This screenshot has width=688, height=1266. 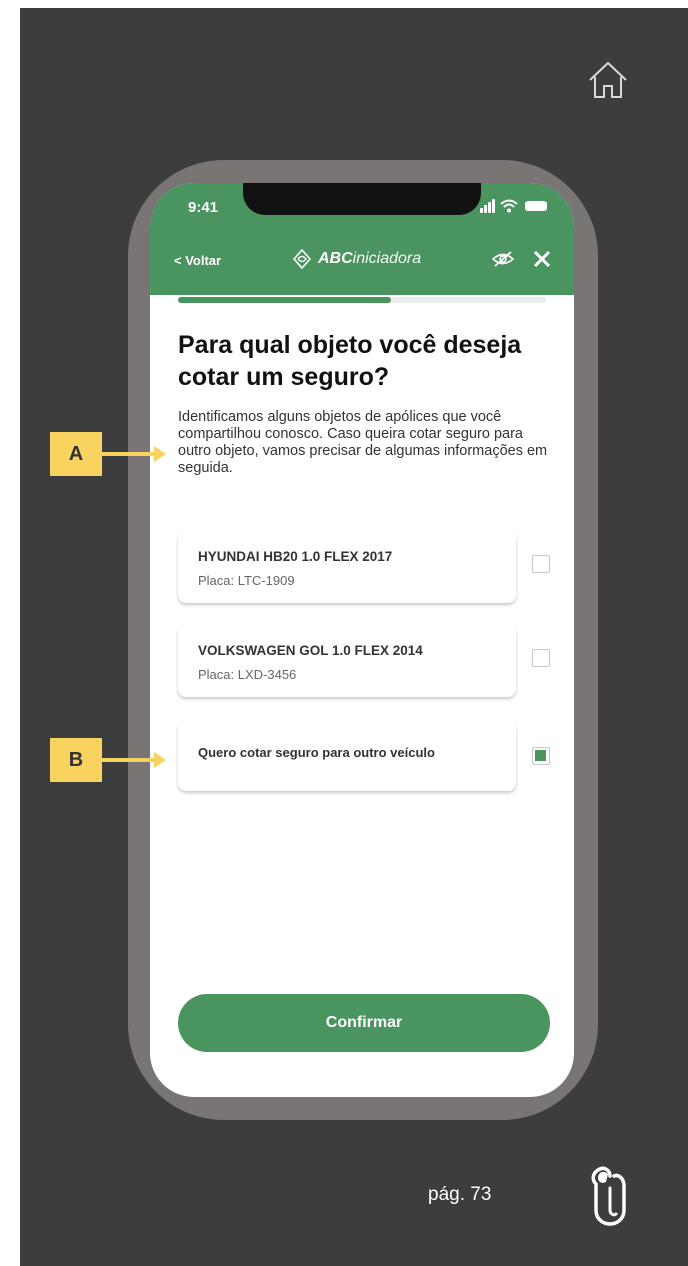 I want to click on brand-name-light: iniciadora, so click(x=387, y=258).